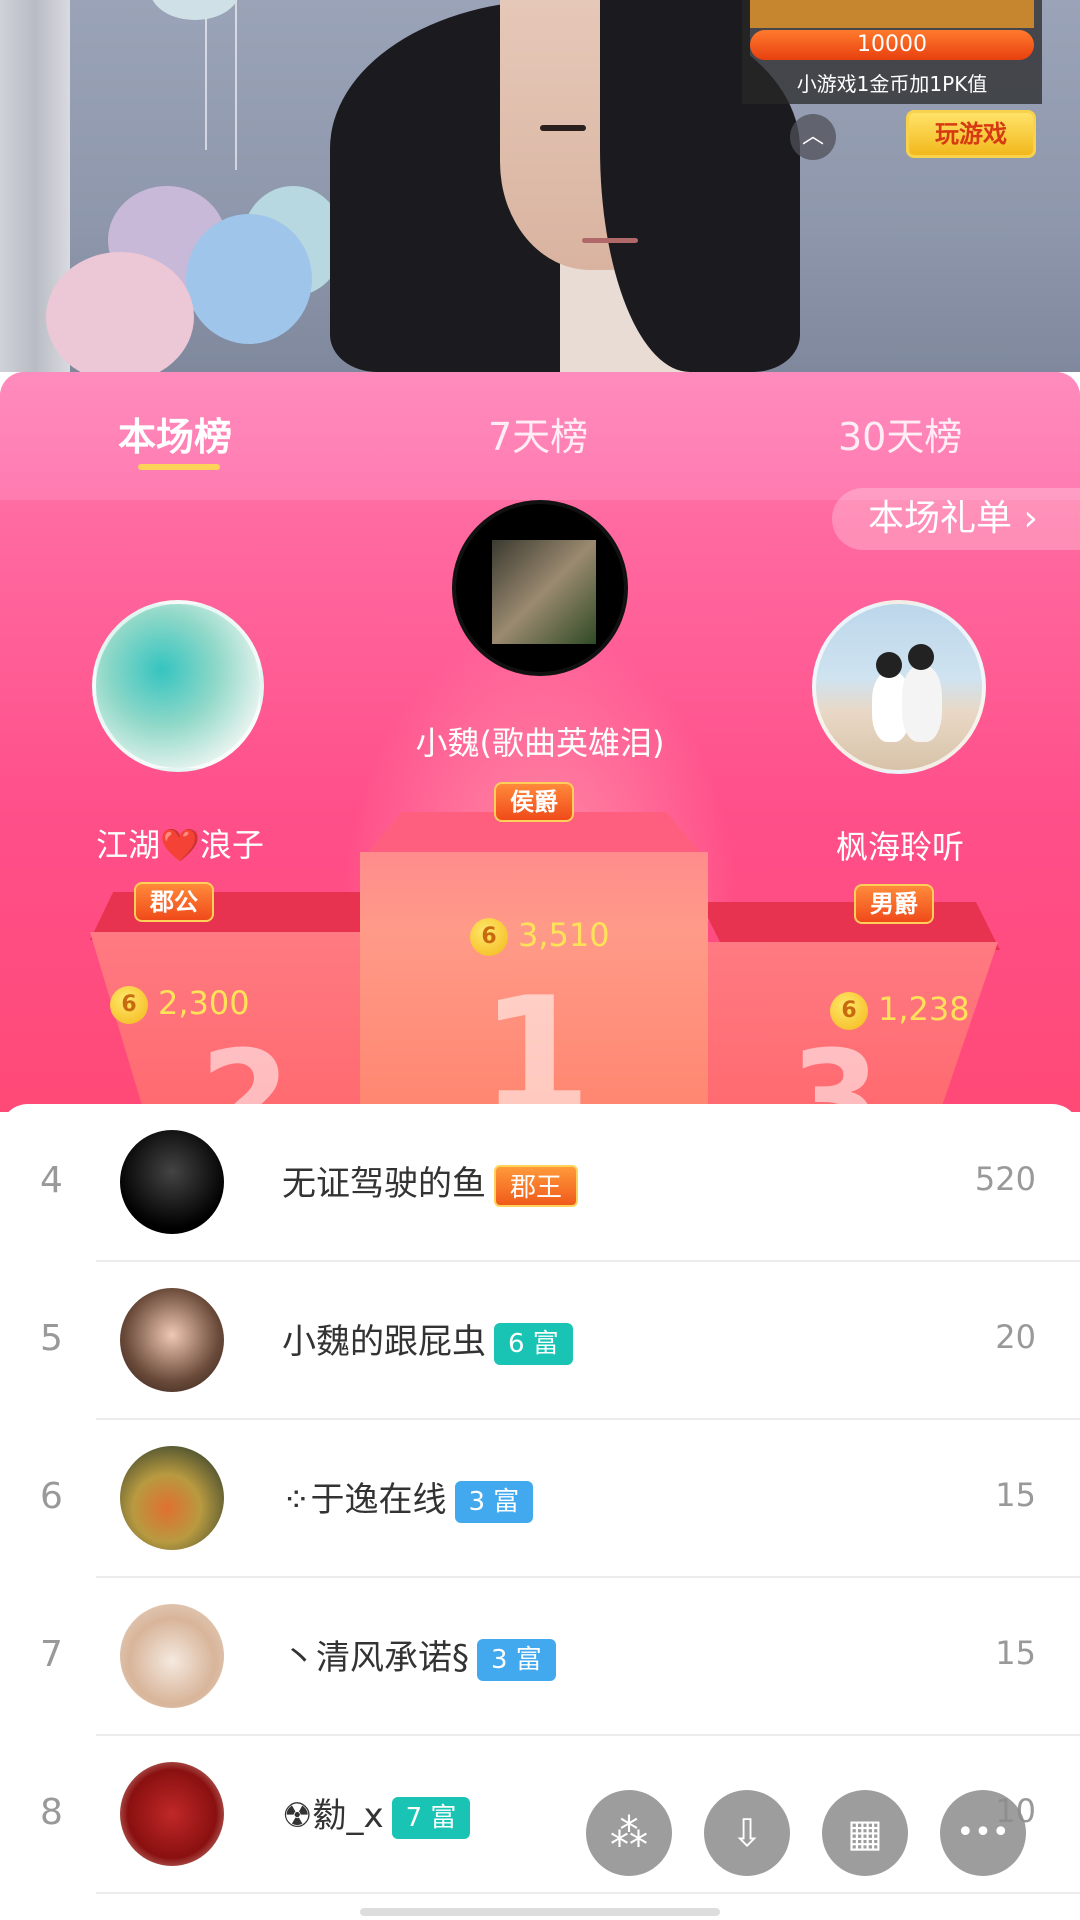 The height and width of the screenshot is (1920, 1080). Describe the element at coordinates (747, 1833) in the screenshot. I see `download-icon: ⇩` at that location.